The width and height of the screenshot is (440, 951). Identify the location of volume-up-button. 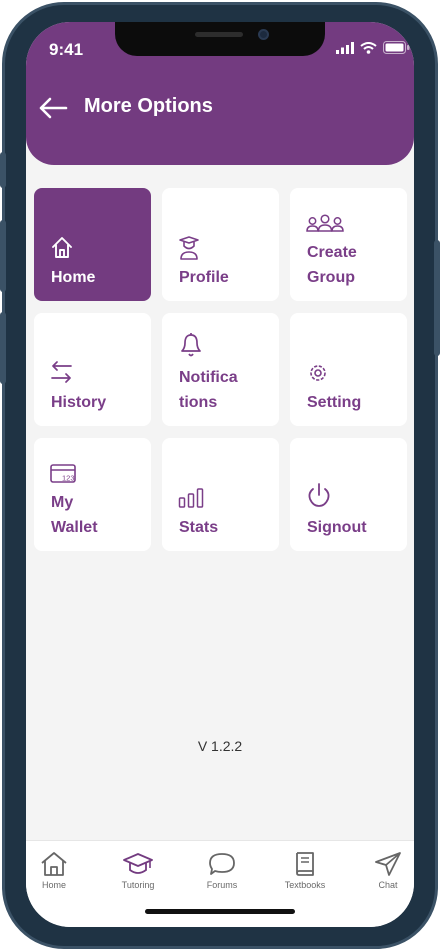
(3, 256).